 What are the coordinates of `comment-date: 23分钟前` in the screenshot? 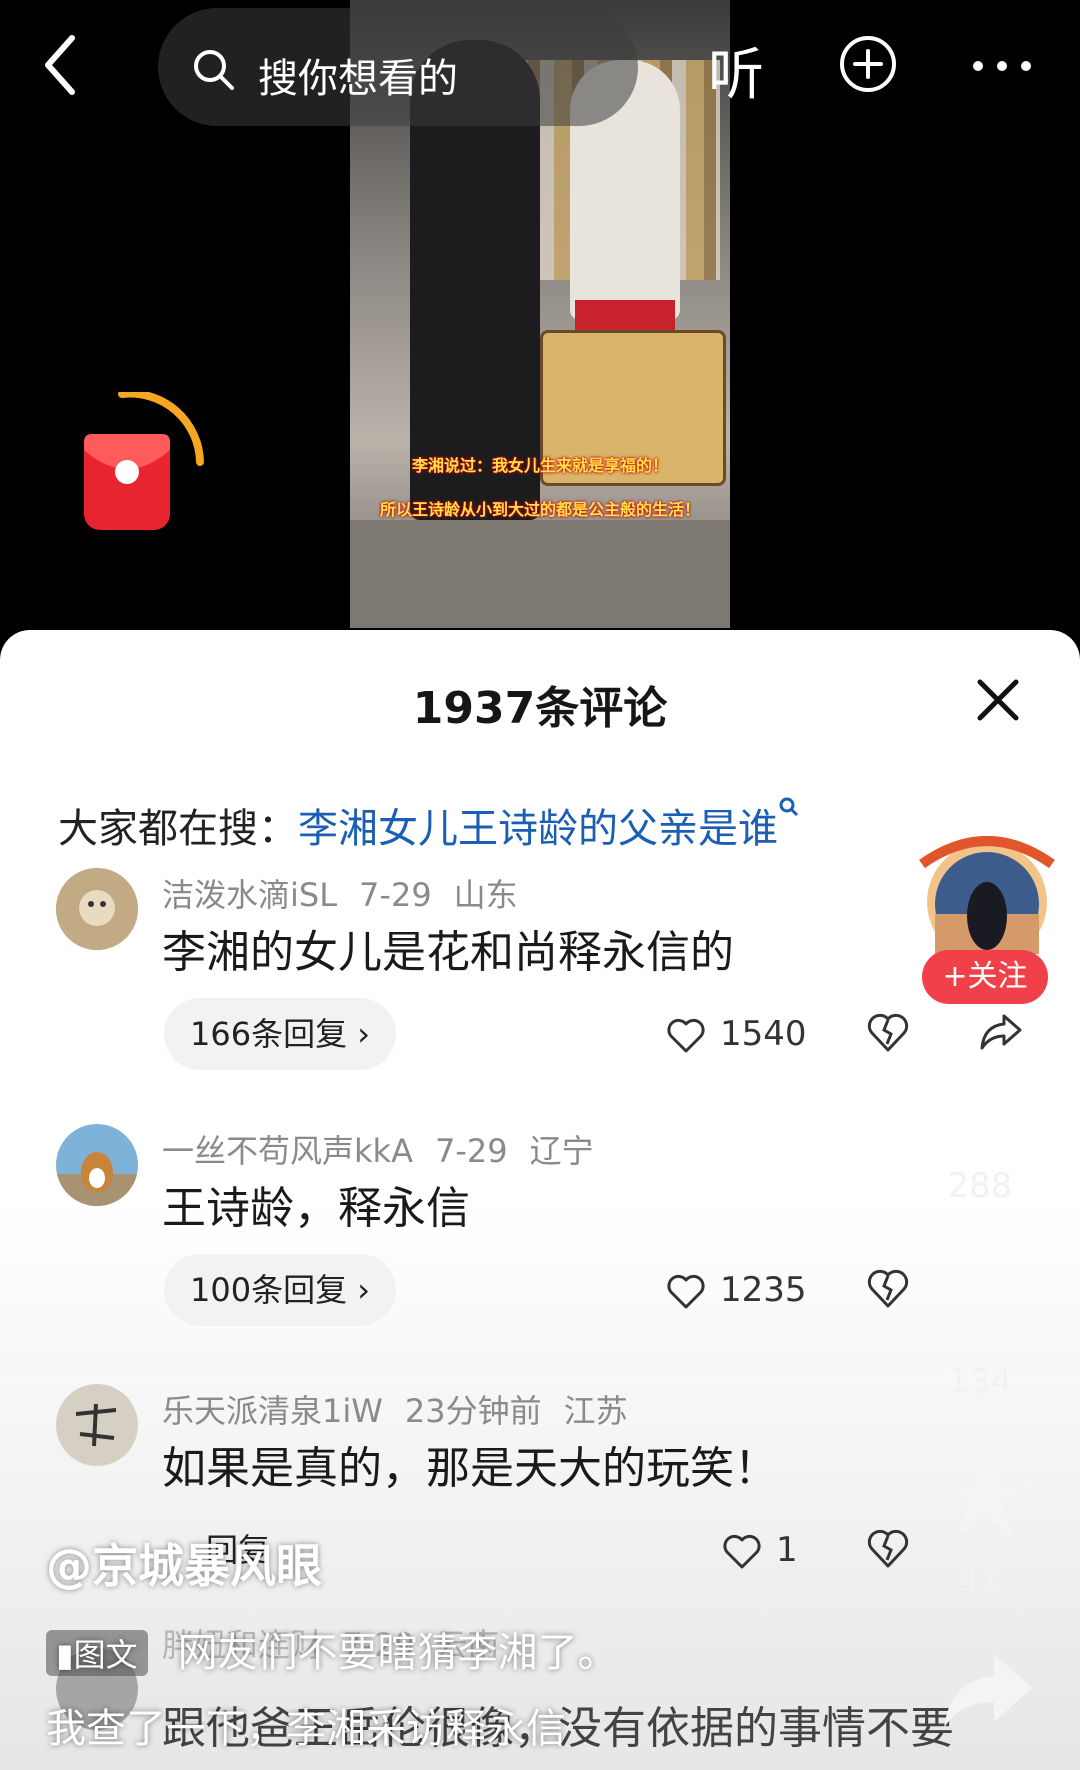 It's located at (473, 1411).